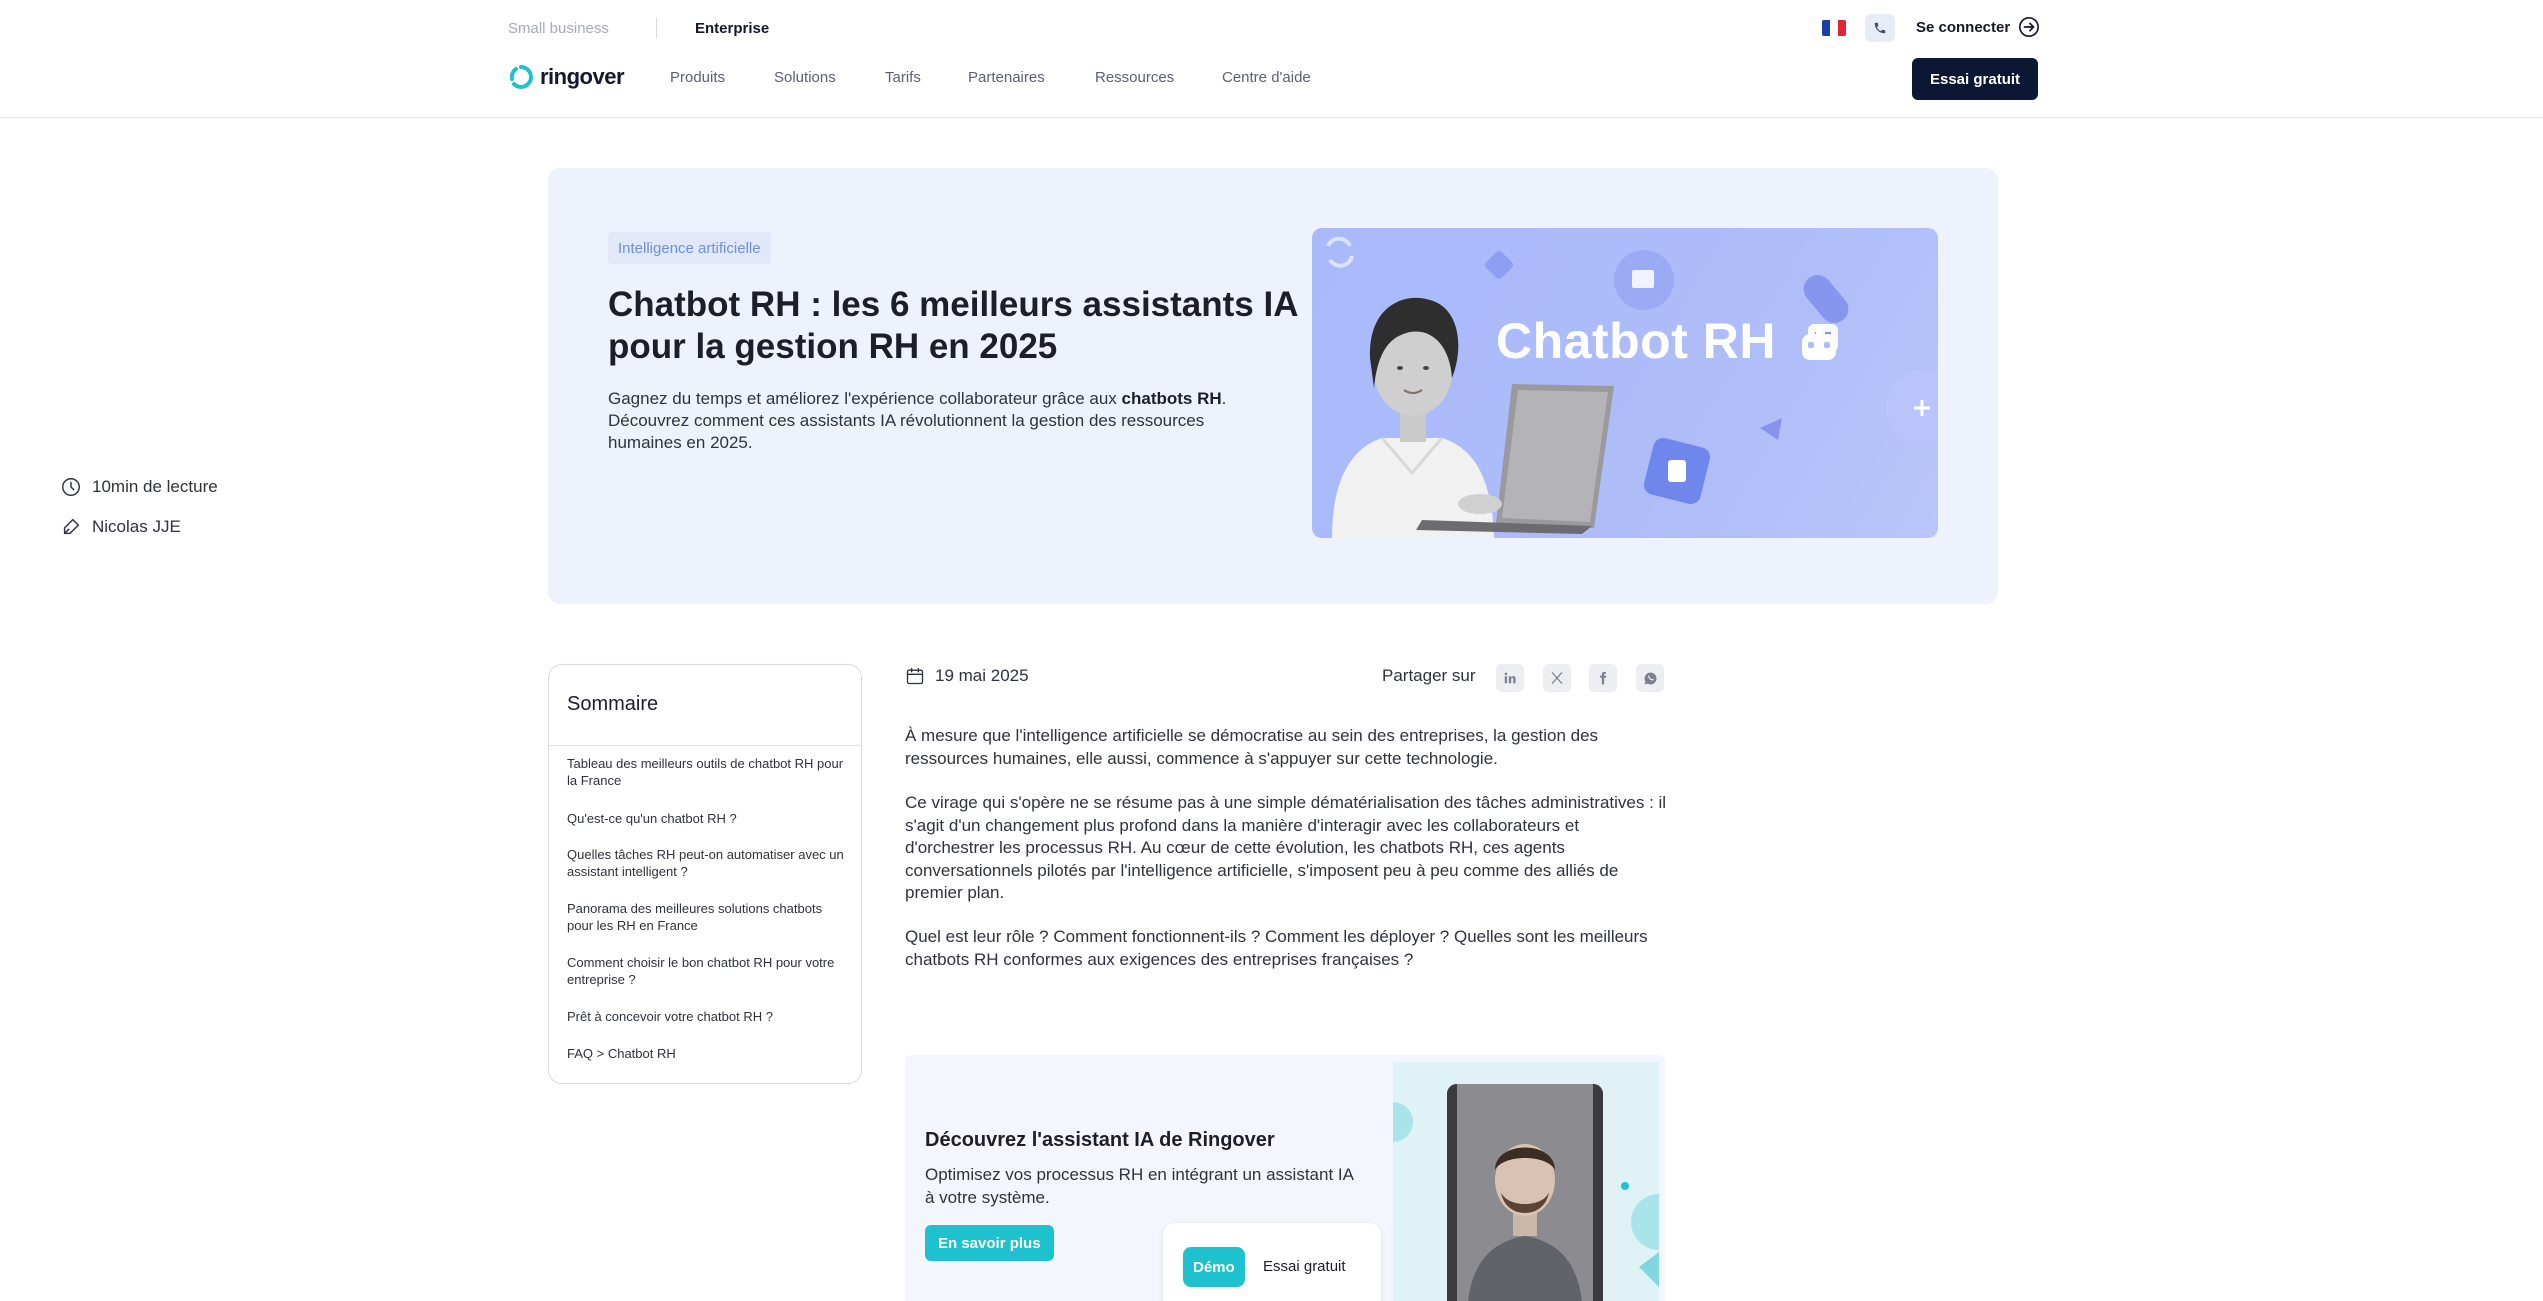 The width and height of the screenshot is (2543, 1301). Describe the element at coordinates (1171, 398) in the screenshot. I see `intro-bold: chatbots RH` at that location.